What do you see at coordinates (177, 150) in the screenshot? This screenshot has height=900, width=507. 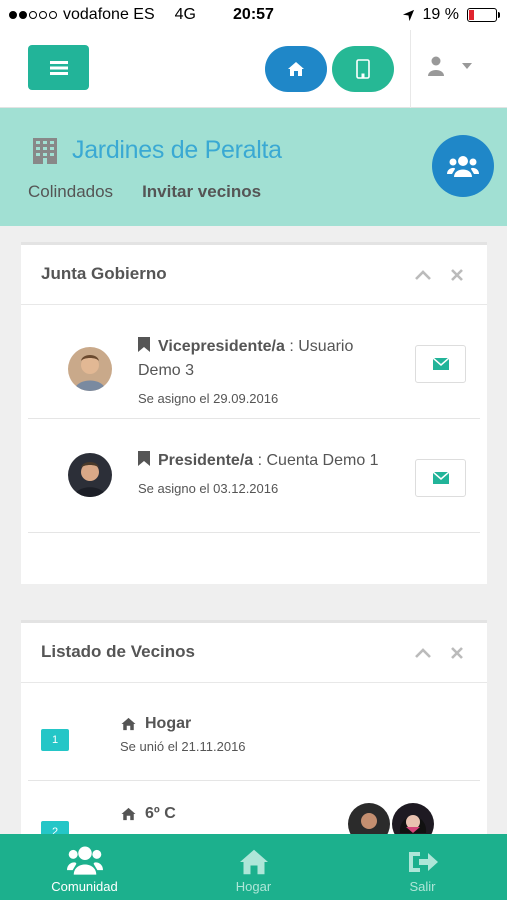 I see `community-name: Jardines de Peralta` at bounding box center [177, 150].